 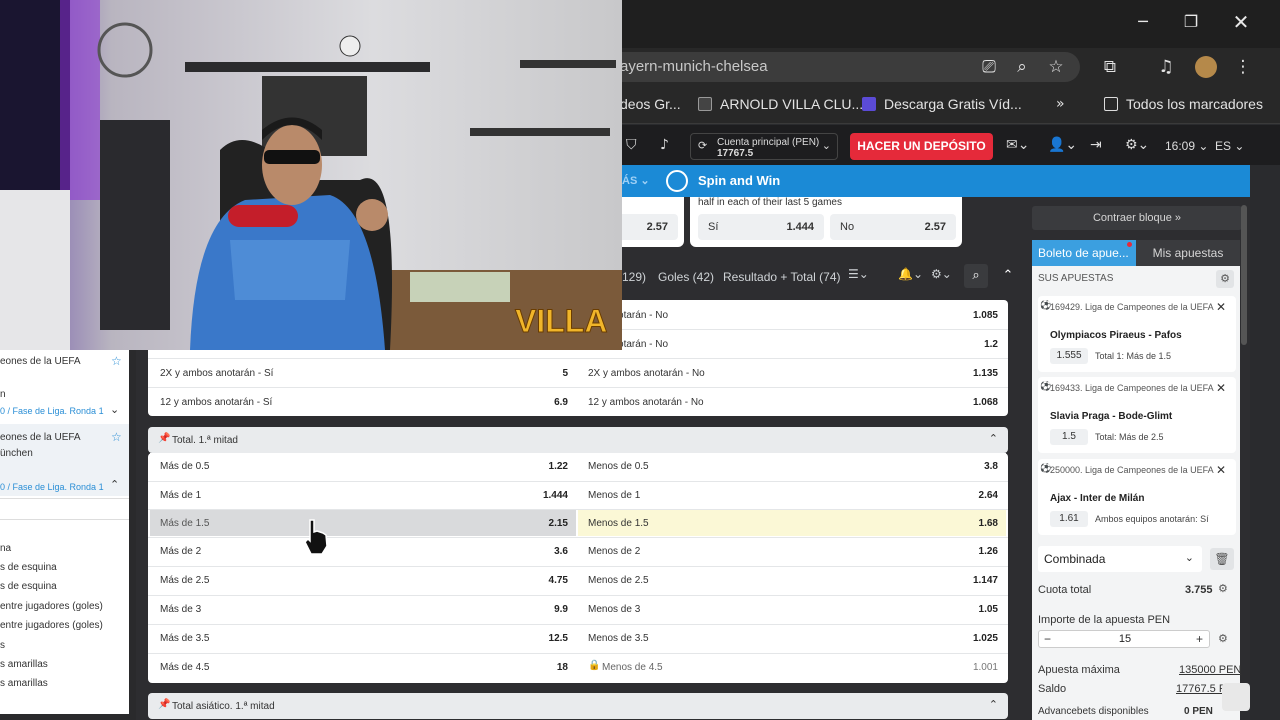 What do you see at coordinates (1210, 670) in the screenshot?
I see `max-bet-value: 135000 PEN` at bounding box center [1210, 670].